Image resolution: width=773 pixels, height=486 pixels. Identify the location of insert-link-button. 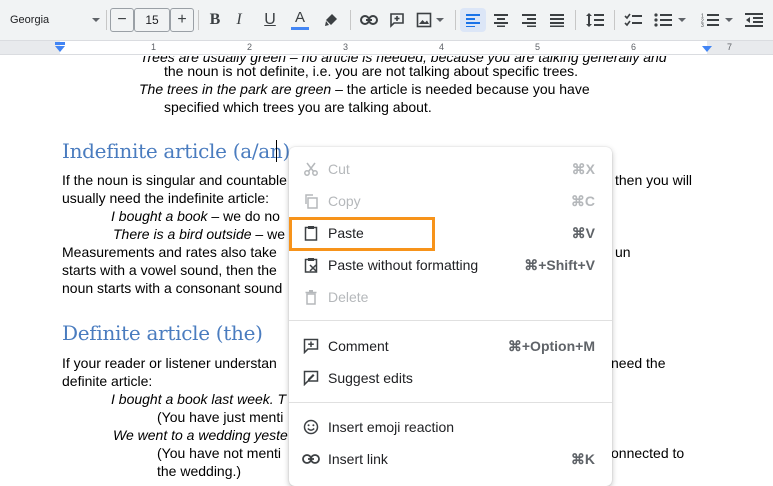
(369, 20).